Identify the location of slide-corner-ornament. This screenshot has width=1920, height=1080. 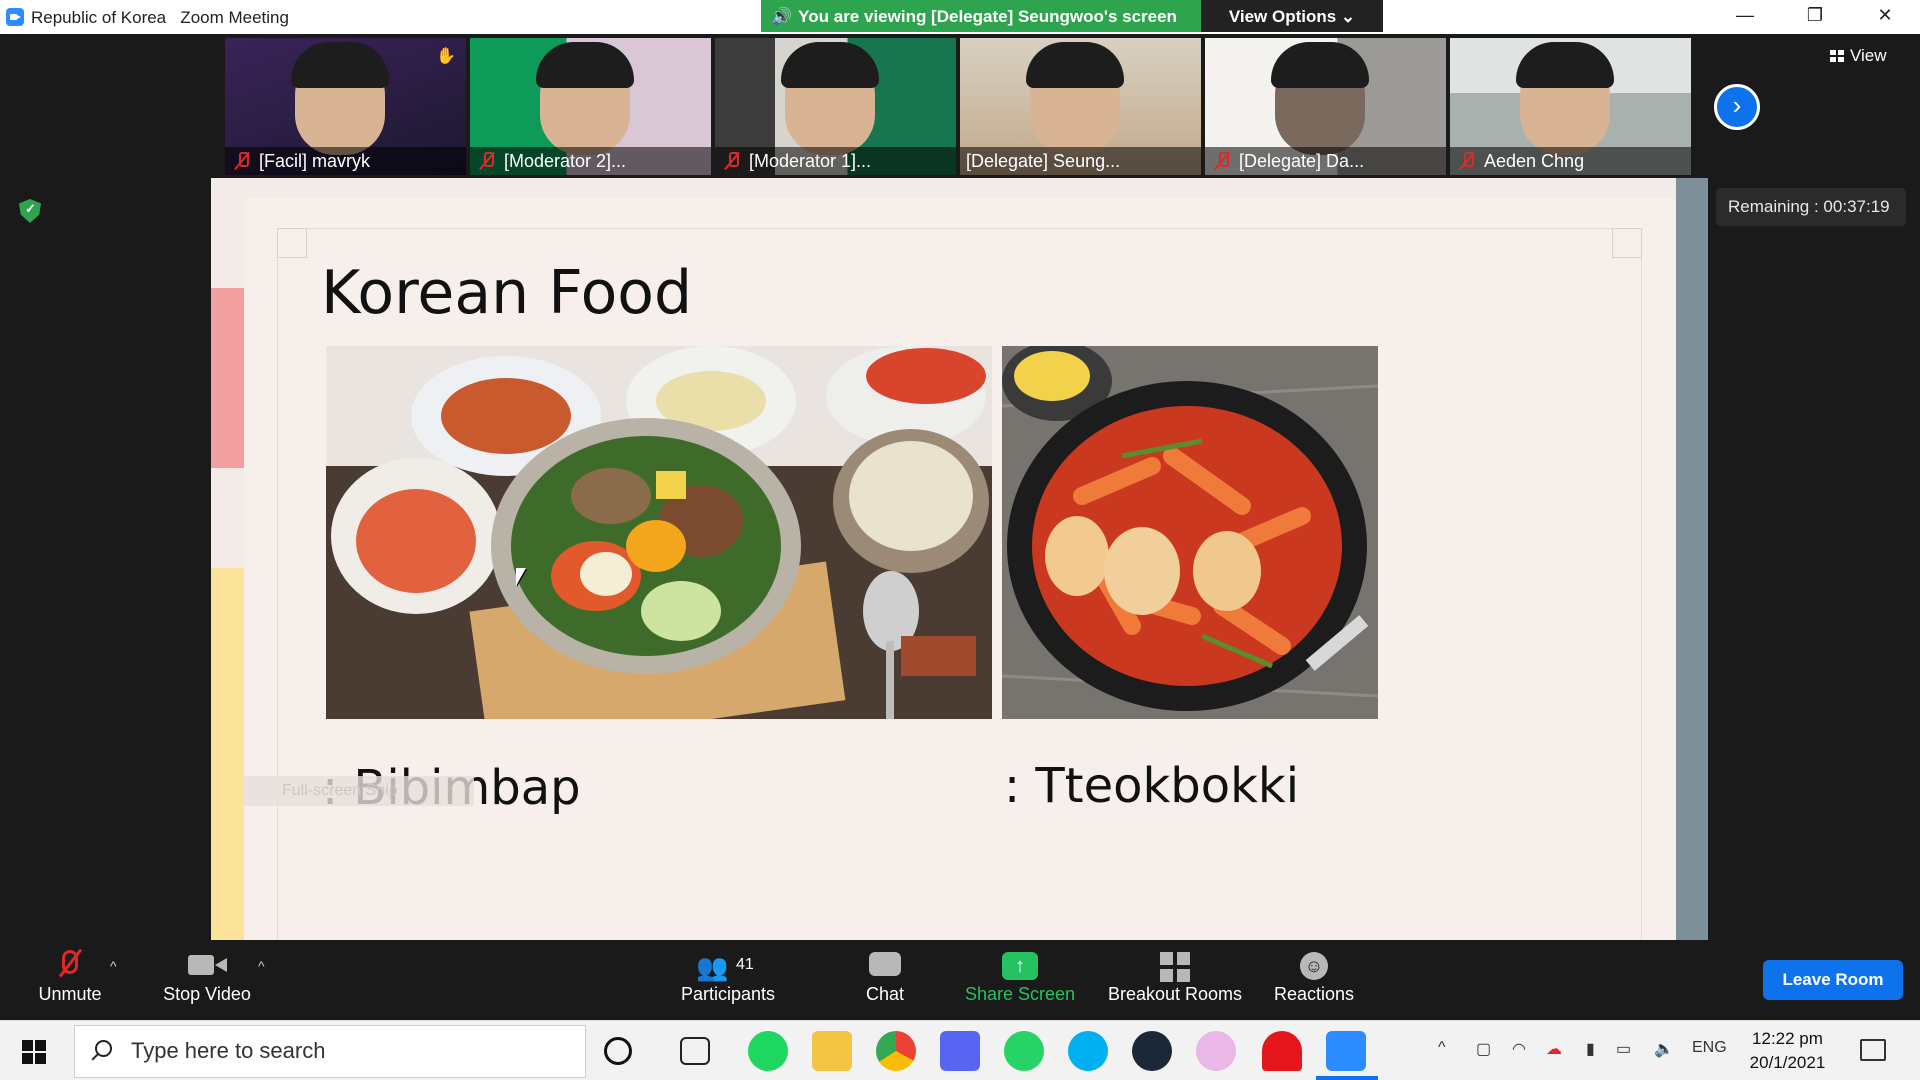
(292, 243).